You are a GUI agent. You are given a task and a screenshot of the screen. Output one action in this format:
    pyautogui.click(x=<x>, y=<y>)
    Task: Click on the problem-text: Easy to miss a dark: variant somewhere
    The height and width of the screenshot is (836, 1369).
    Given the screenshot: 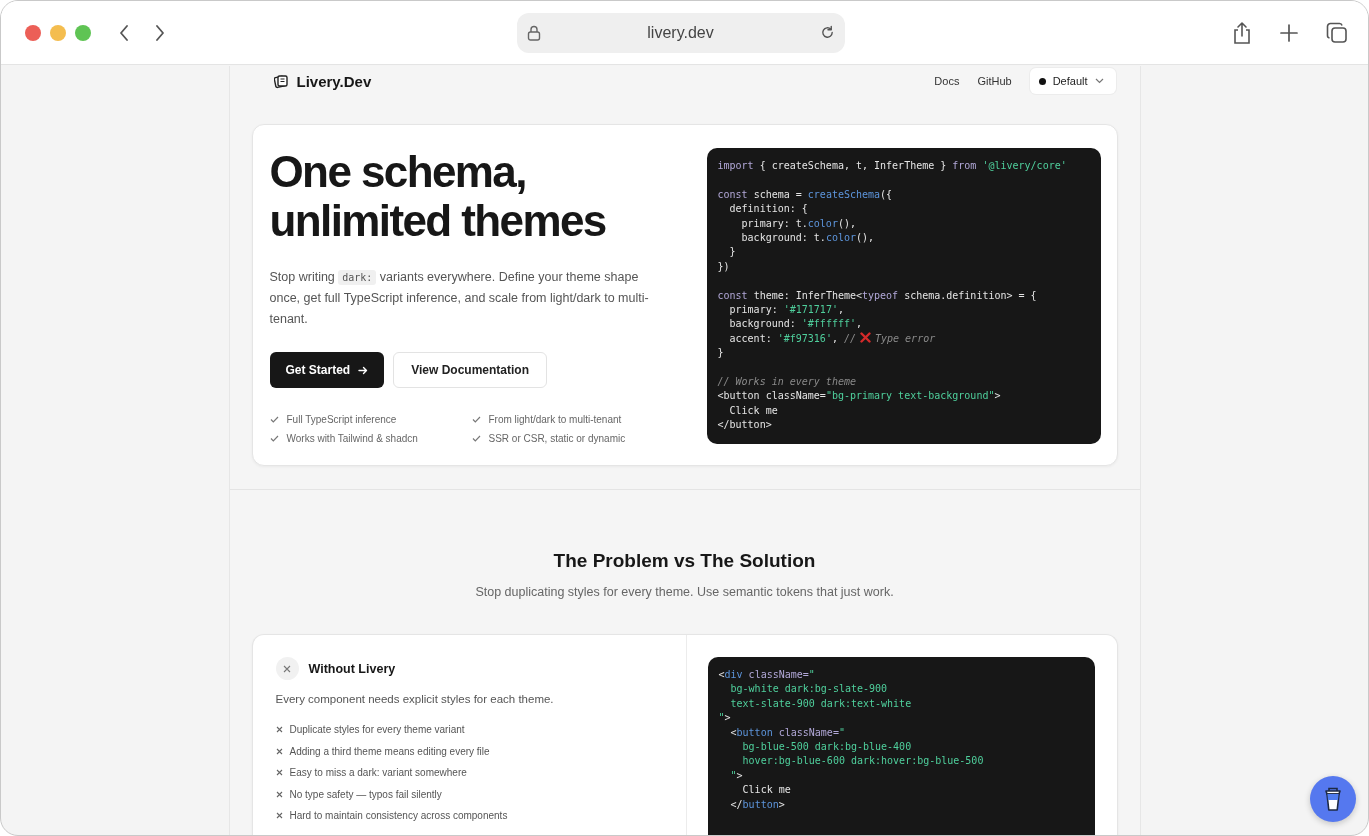 What is the action you would take?
    pyautogui.click(x=378, y=773)
    